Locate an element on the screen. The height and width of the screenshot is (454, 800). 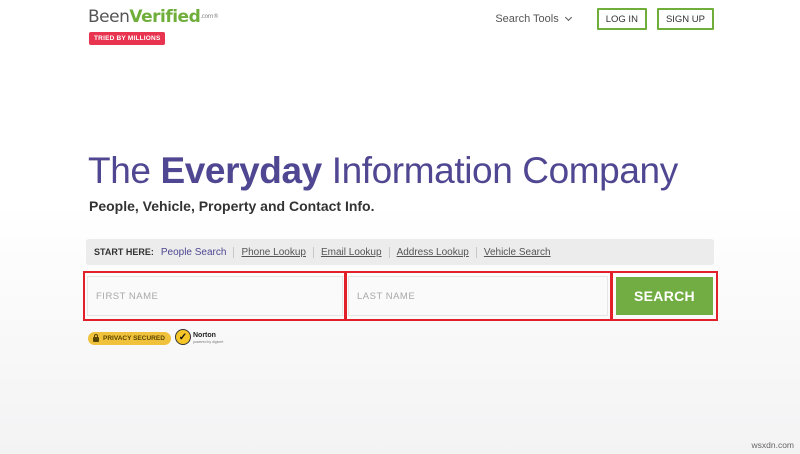
tab-vehicle-search: Vehicle Search is located at coordinates (516, 252).